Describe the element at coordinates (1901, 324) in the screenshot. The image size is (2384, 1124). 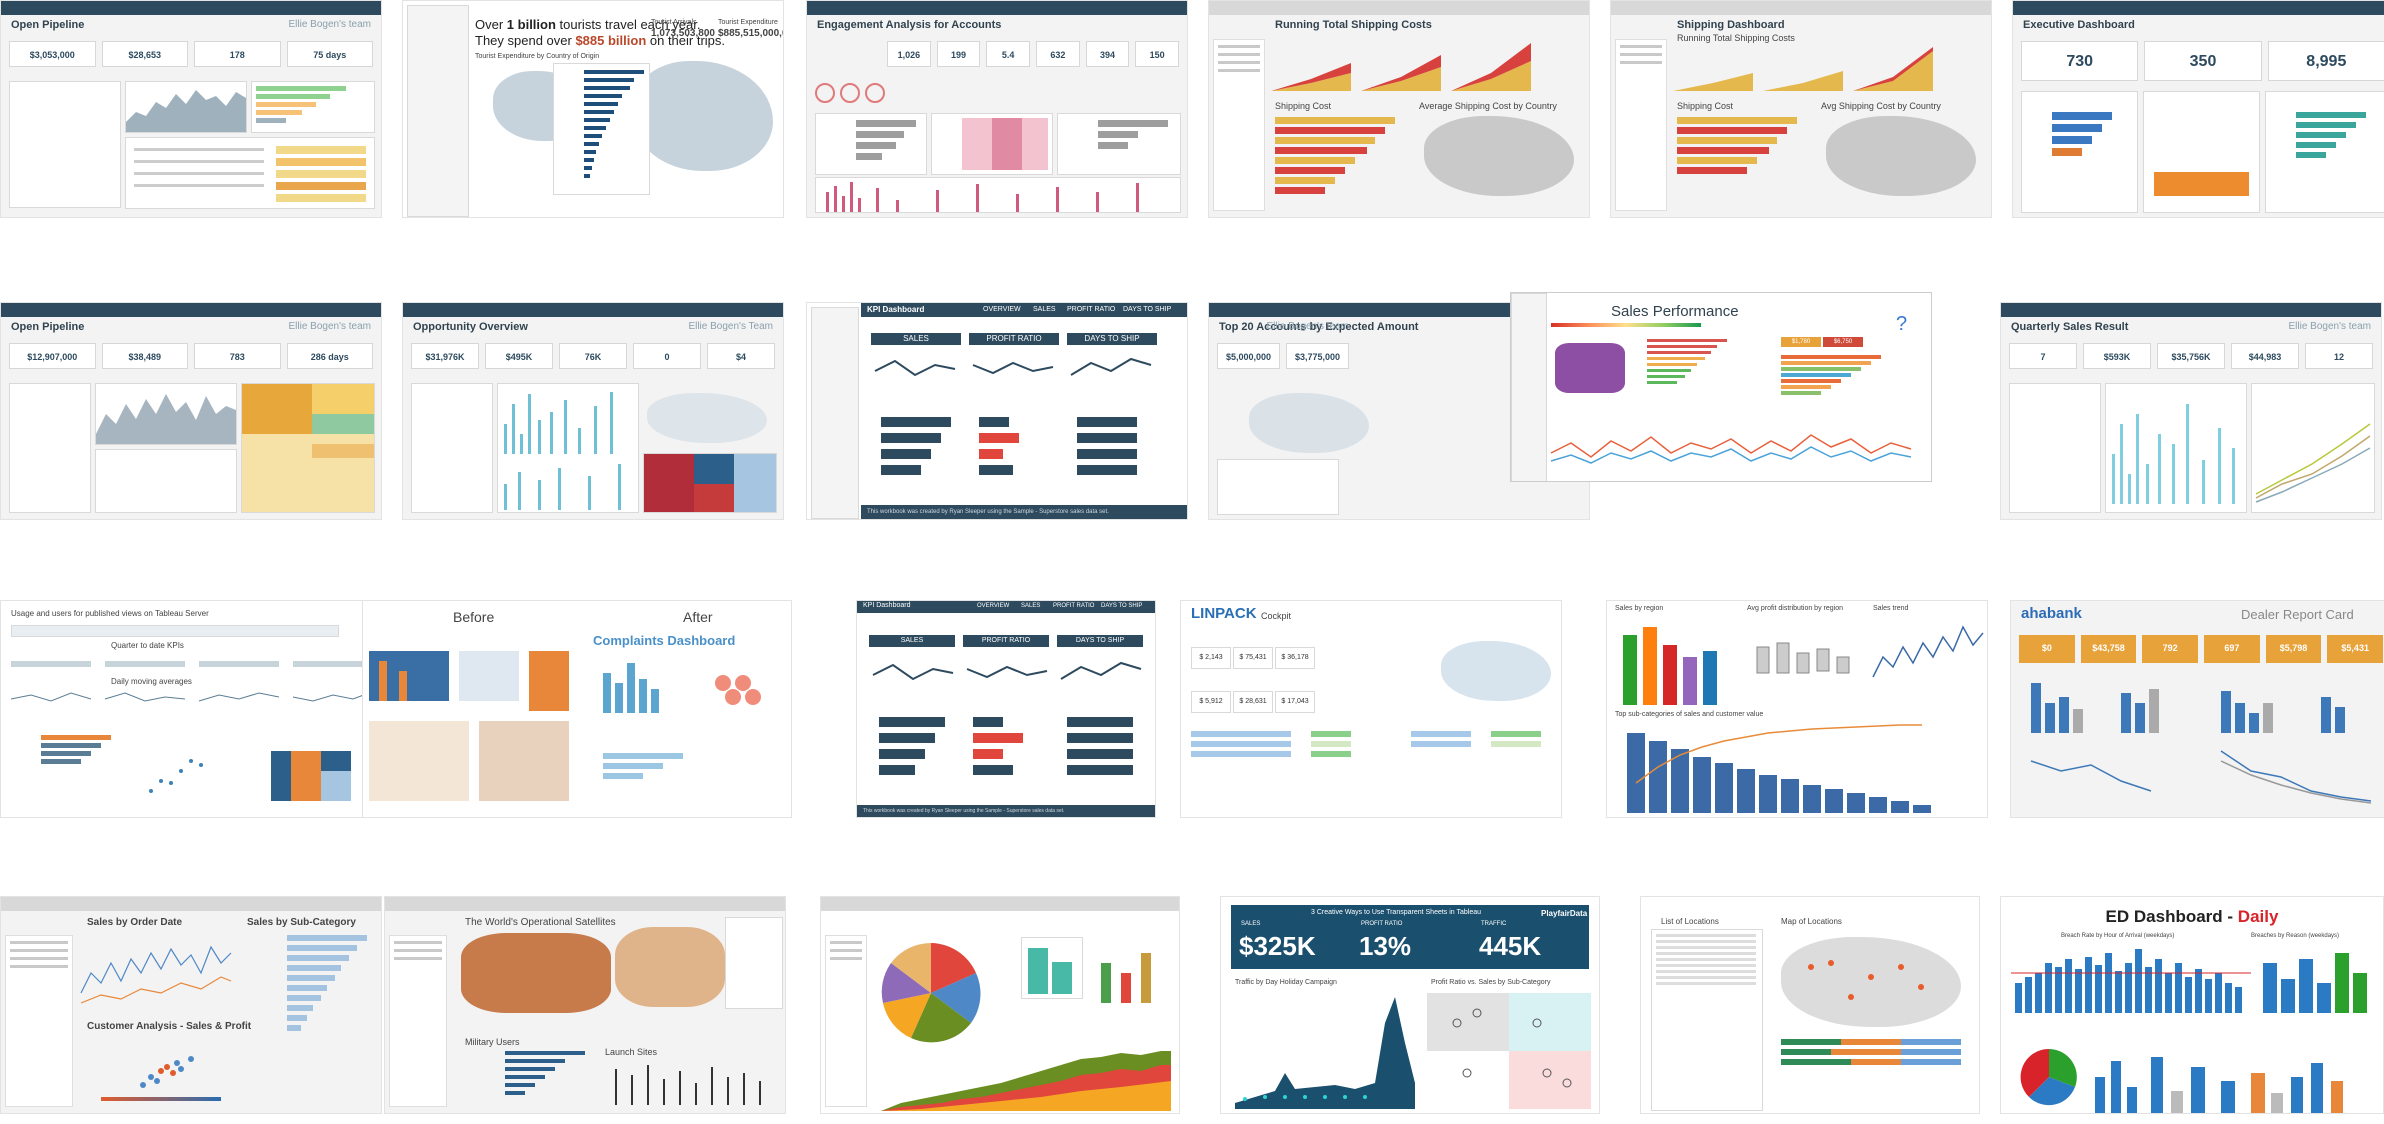
I see `help-icon: ?` at that location.